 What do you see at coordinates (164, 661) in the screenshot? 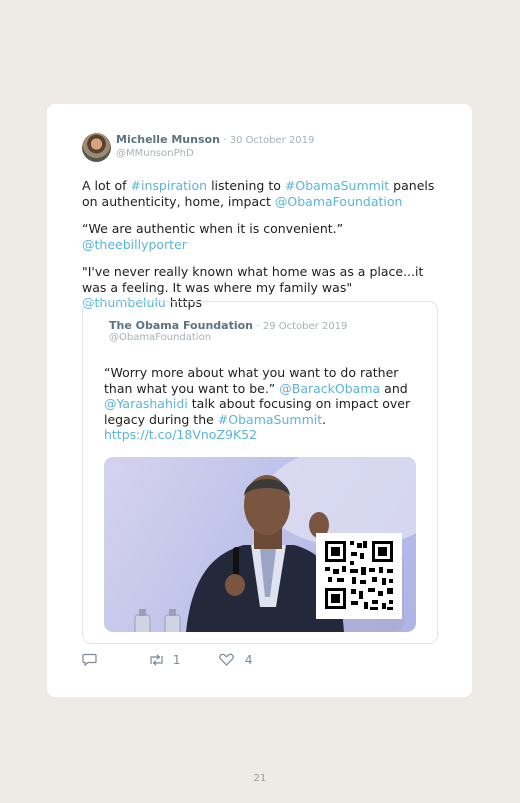
I see `retweet-button: 1` at bounding box center [164, 661].